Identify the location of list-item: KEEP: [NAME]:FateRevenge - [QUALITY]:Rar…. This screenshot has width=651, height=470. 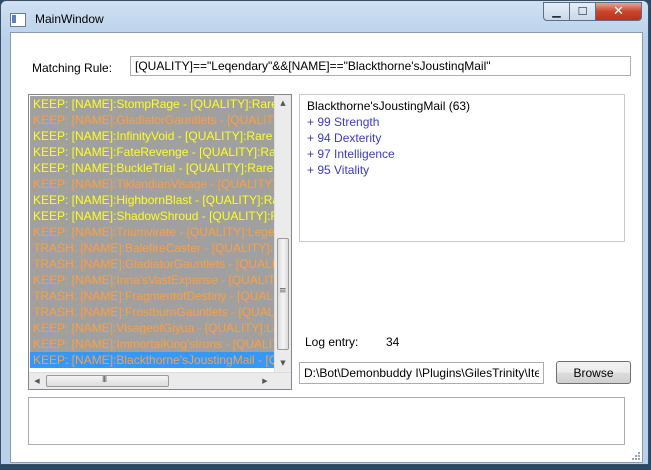
(152, 152).